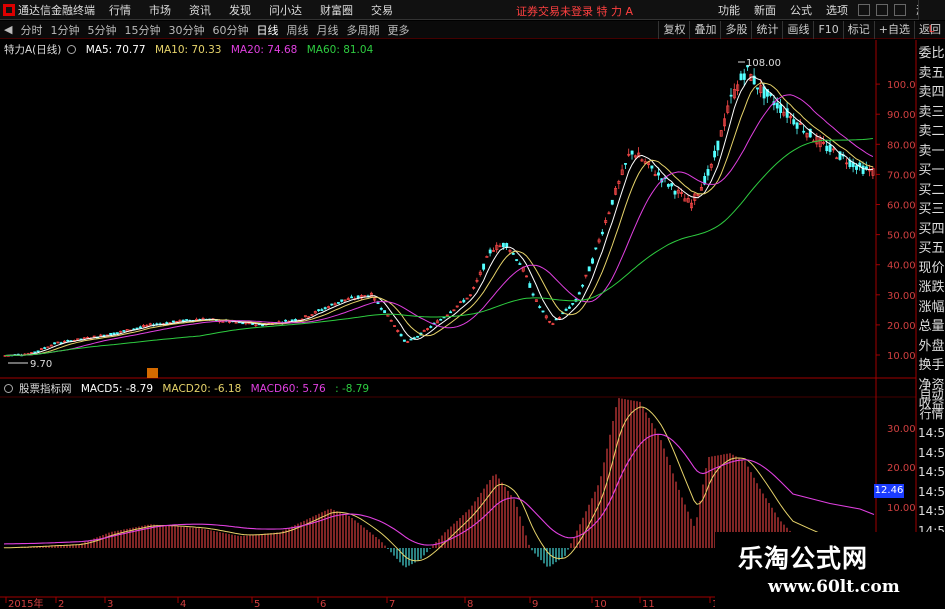 The width and height of the screenshot is (945, 609). Describe the element at coordinates (61, 604) in the screenshot. I see `time-tick-label: 2` at that location.